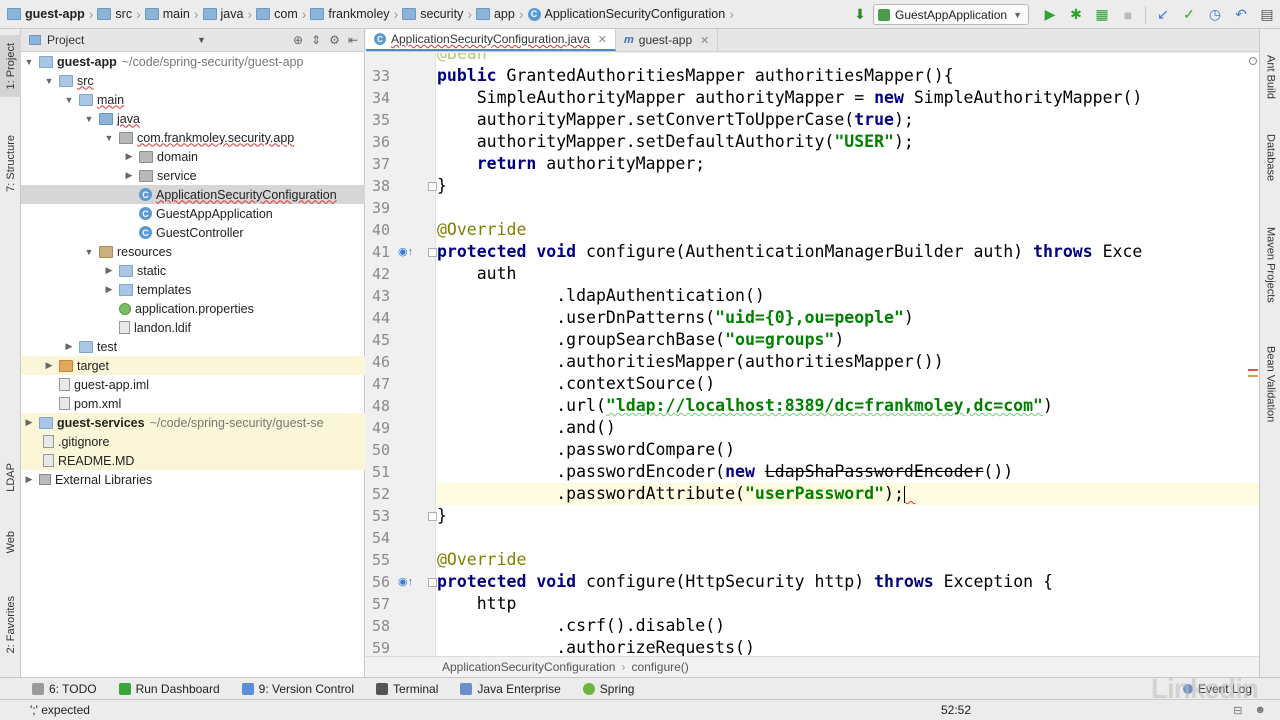 This screenshot has height=720, width=1280. What do you see at coordinates (193, 213) in the screenshot?
I see `tree-item-guestappapplication: C GuestAppApplication` at bounding box center [193, 213].